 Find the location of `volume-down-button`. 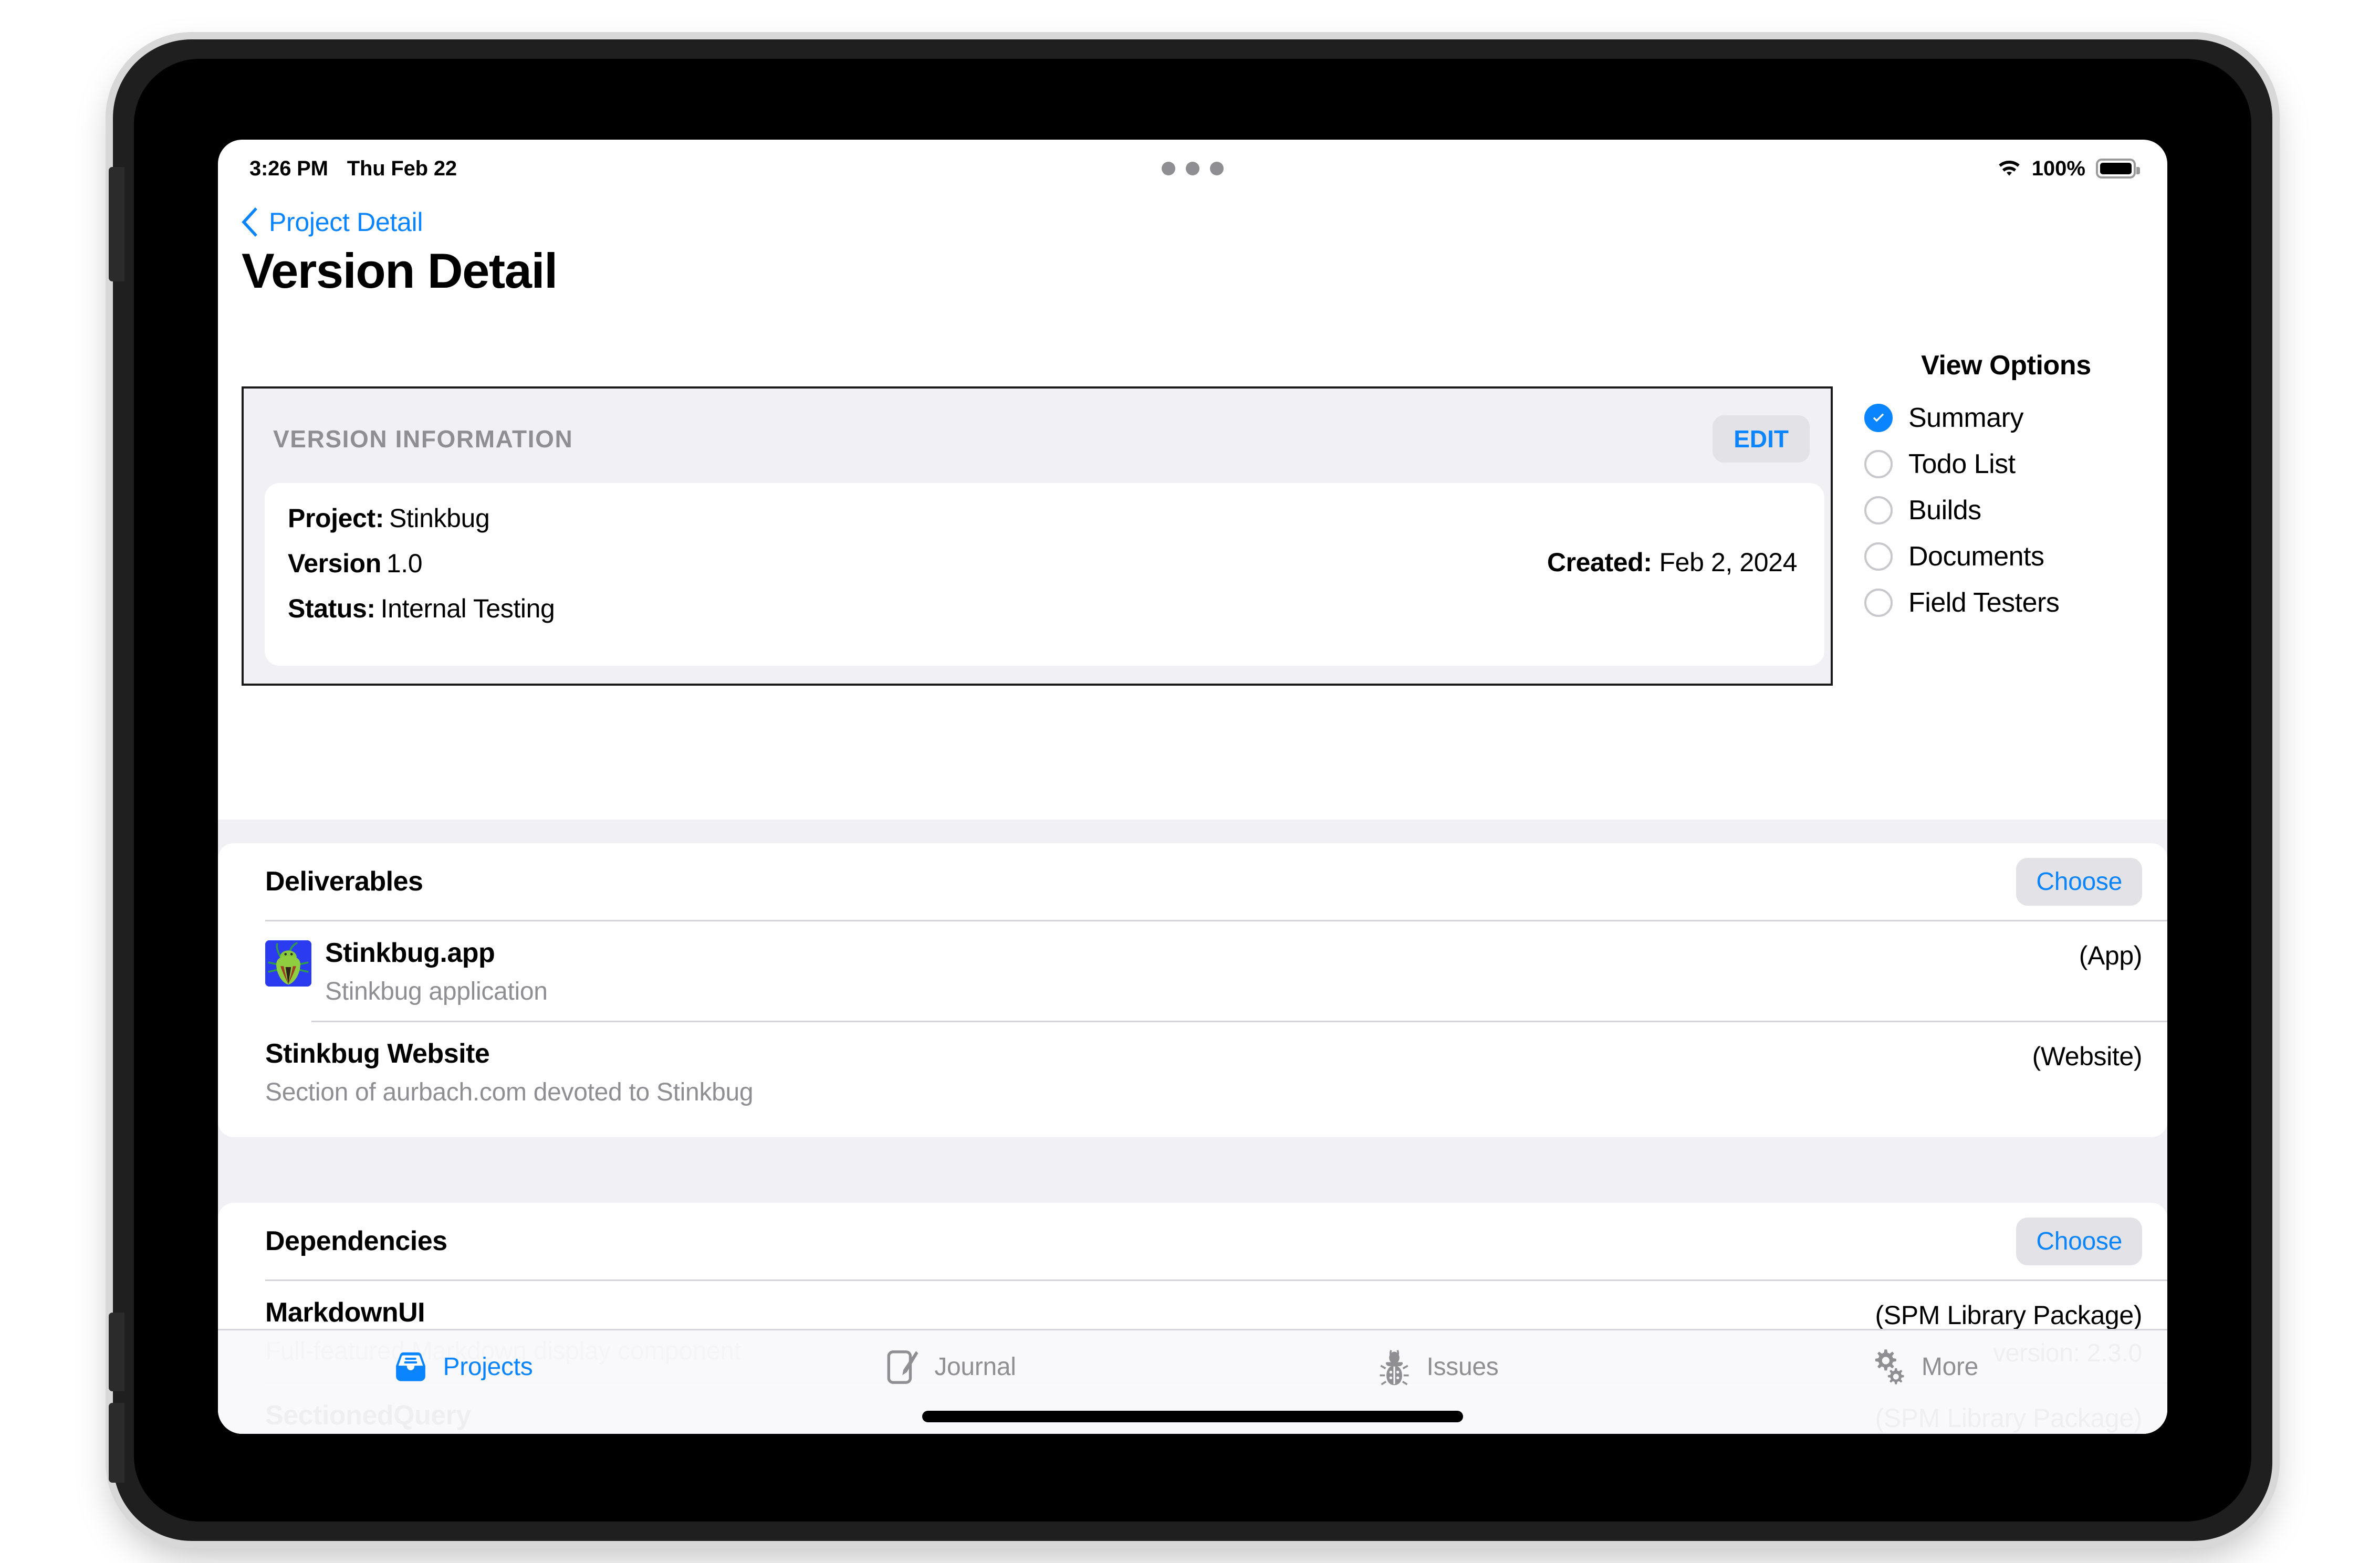

volume-down-button is located at coordinates (116, 1443).